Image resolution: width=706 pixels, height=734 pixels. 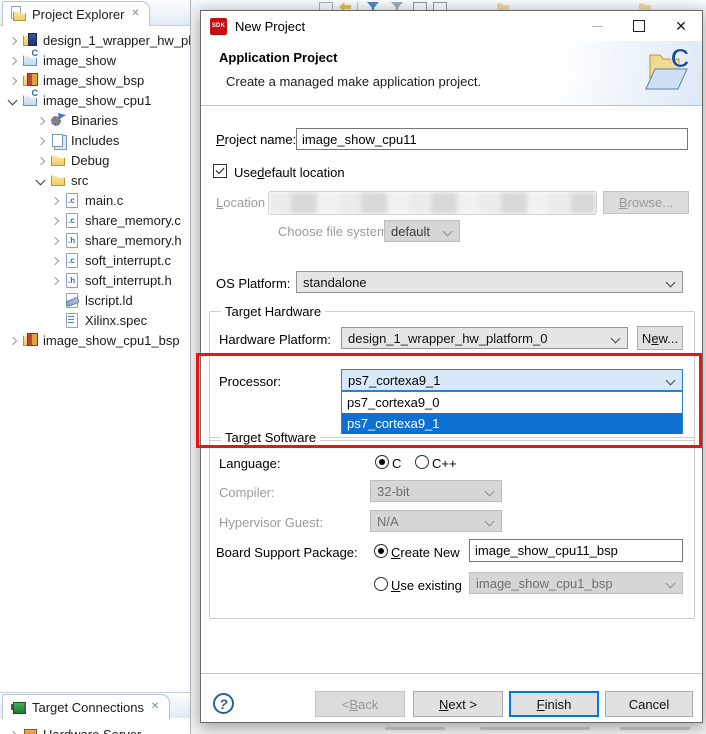 I want to click on tree-item: share_memory.h, so click(x=95, y=240).